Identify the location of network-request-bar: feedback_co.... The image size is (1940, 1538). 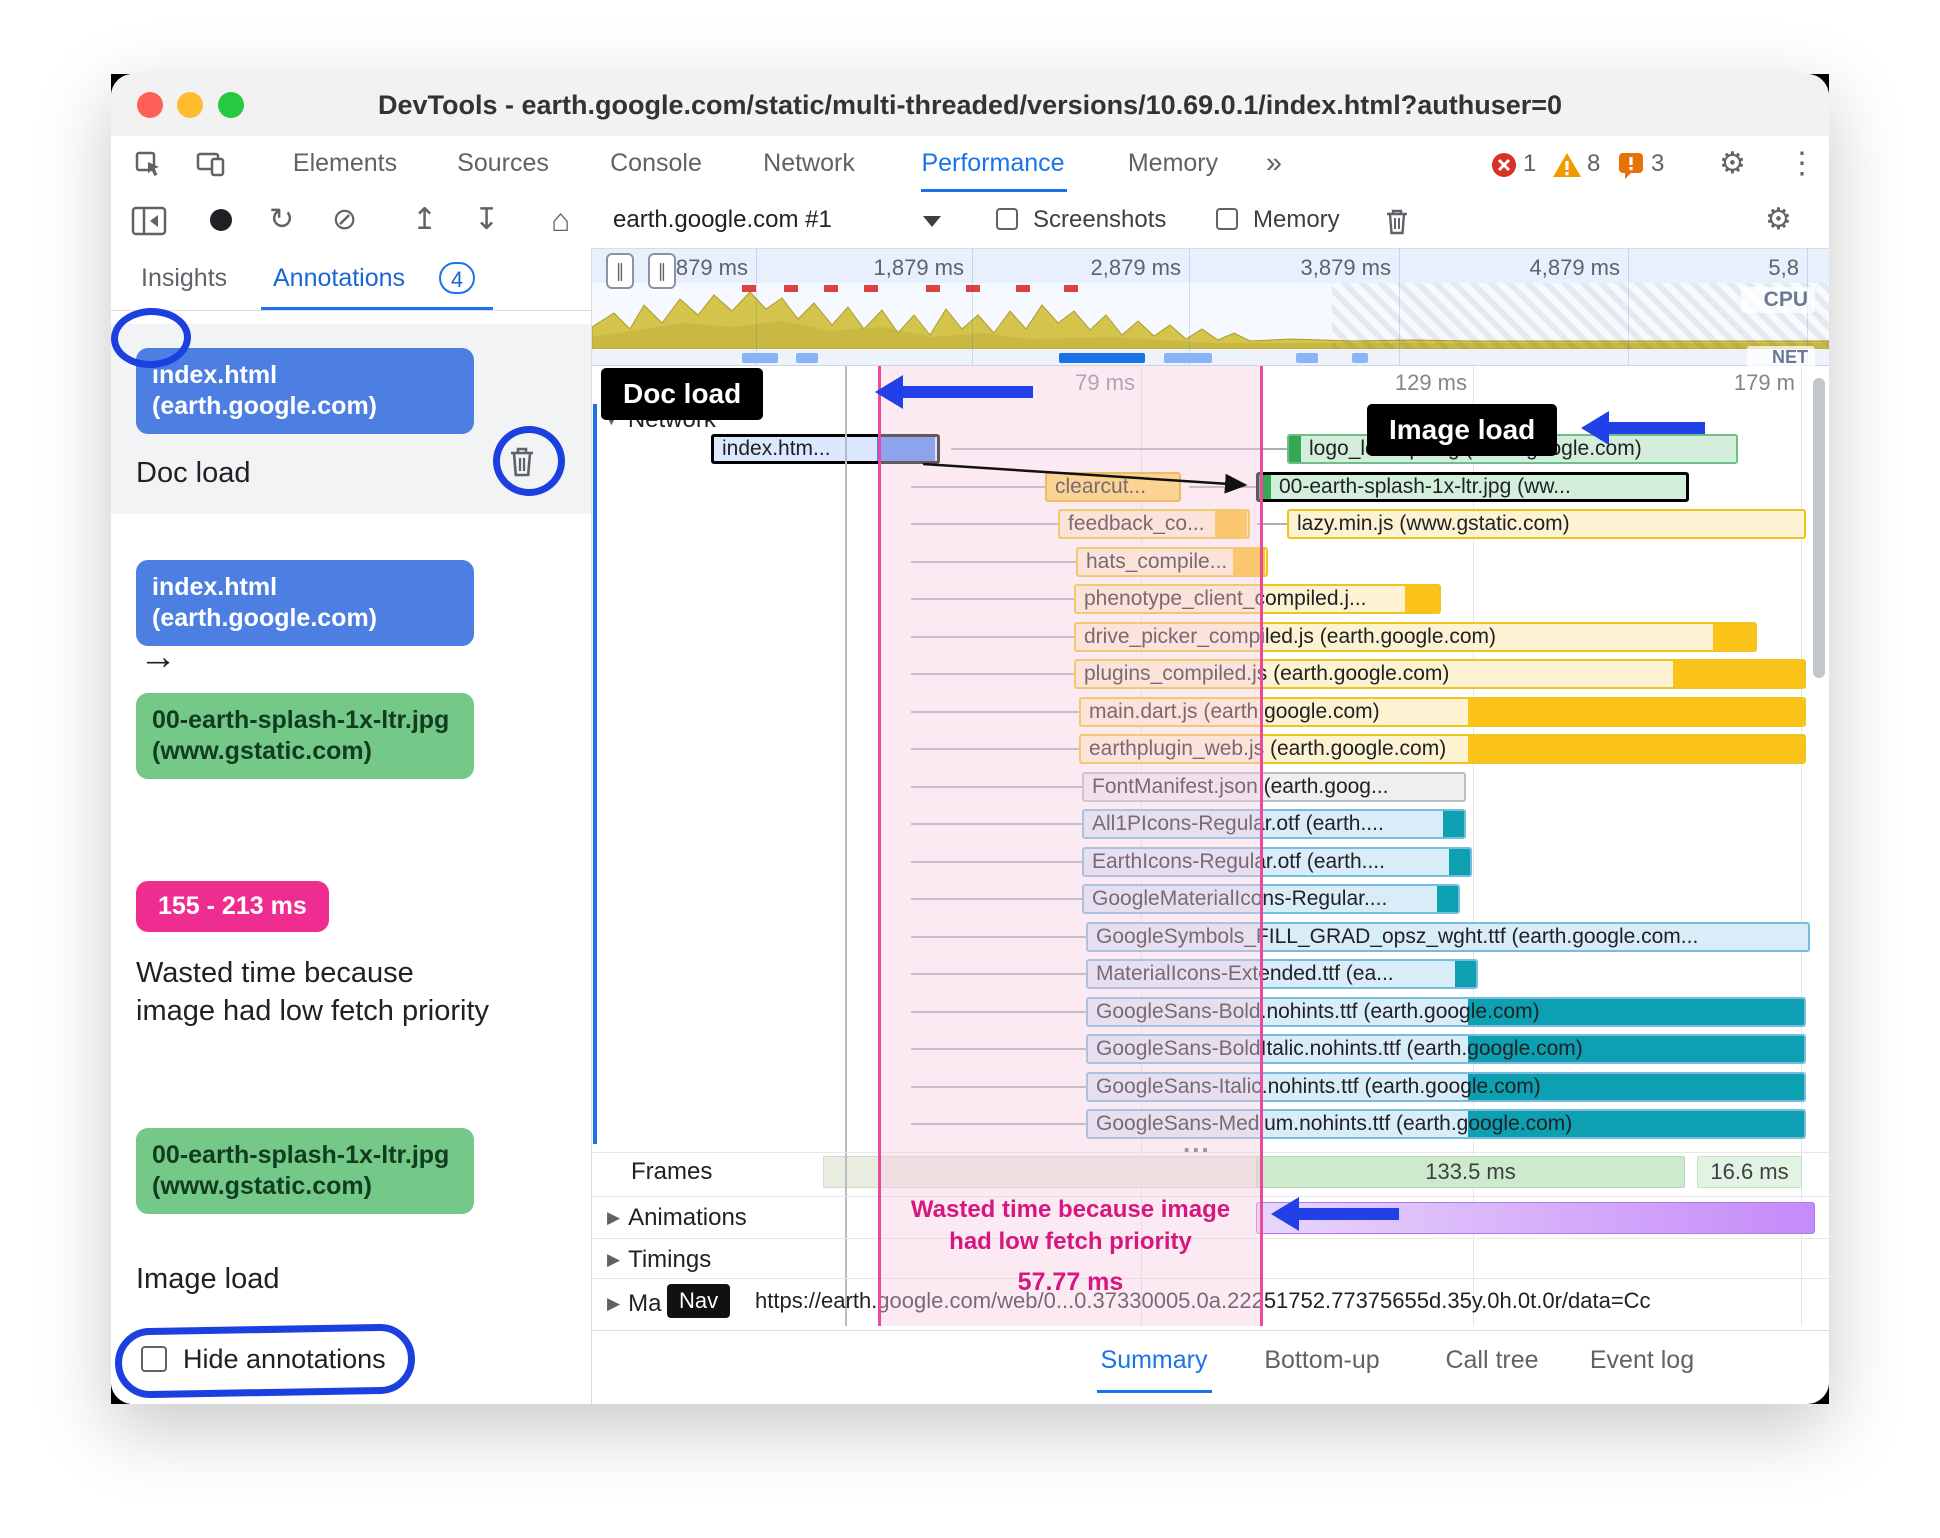
(1154, 524).